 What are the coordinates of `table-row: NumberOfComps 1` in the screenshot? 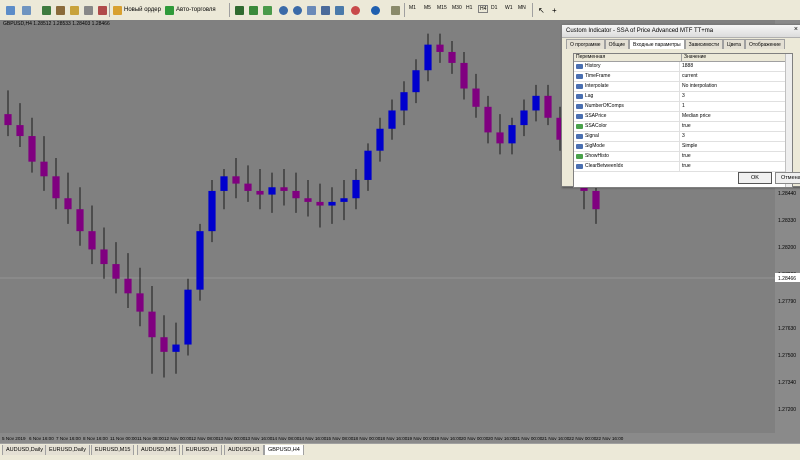 It's located at (683, 107).